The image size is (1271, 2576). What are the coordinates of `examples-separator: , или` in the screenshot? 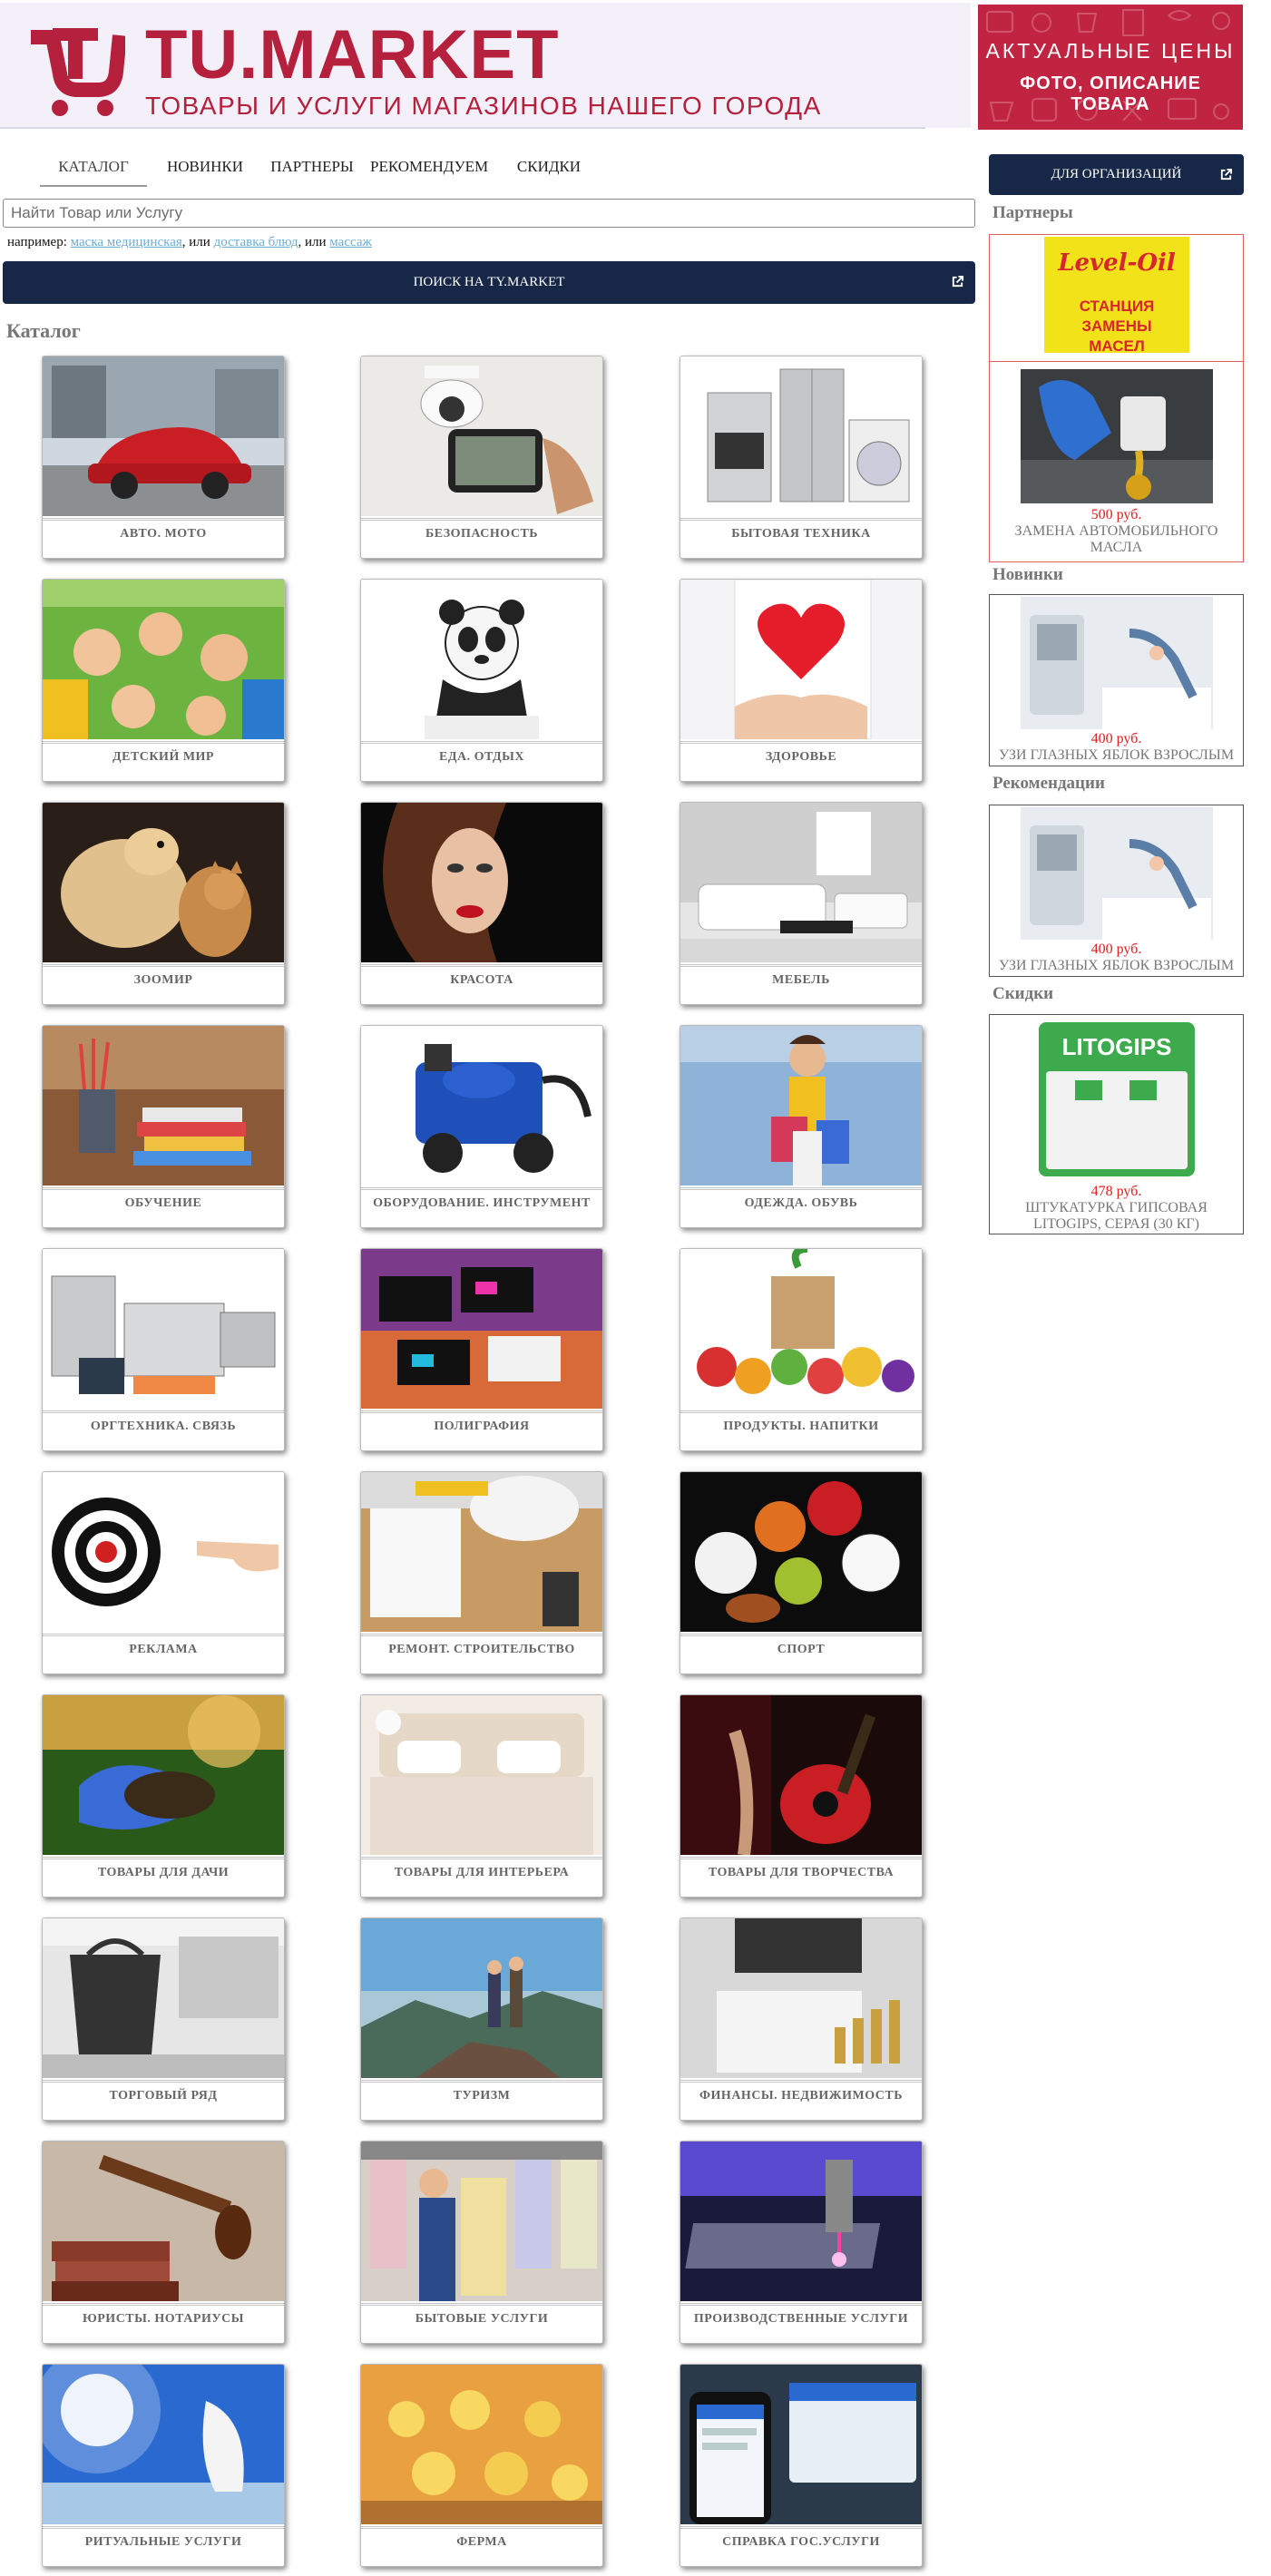 It's located at (312, 242).